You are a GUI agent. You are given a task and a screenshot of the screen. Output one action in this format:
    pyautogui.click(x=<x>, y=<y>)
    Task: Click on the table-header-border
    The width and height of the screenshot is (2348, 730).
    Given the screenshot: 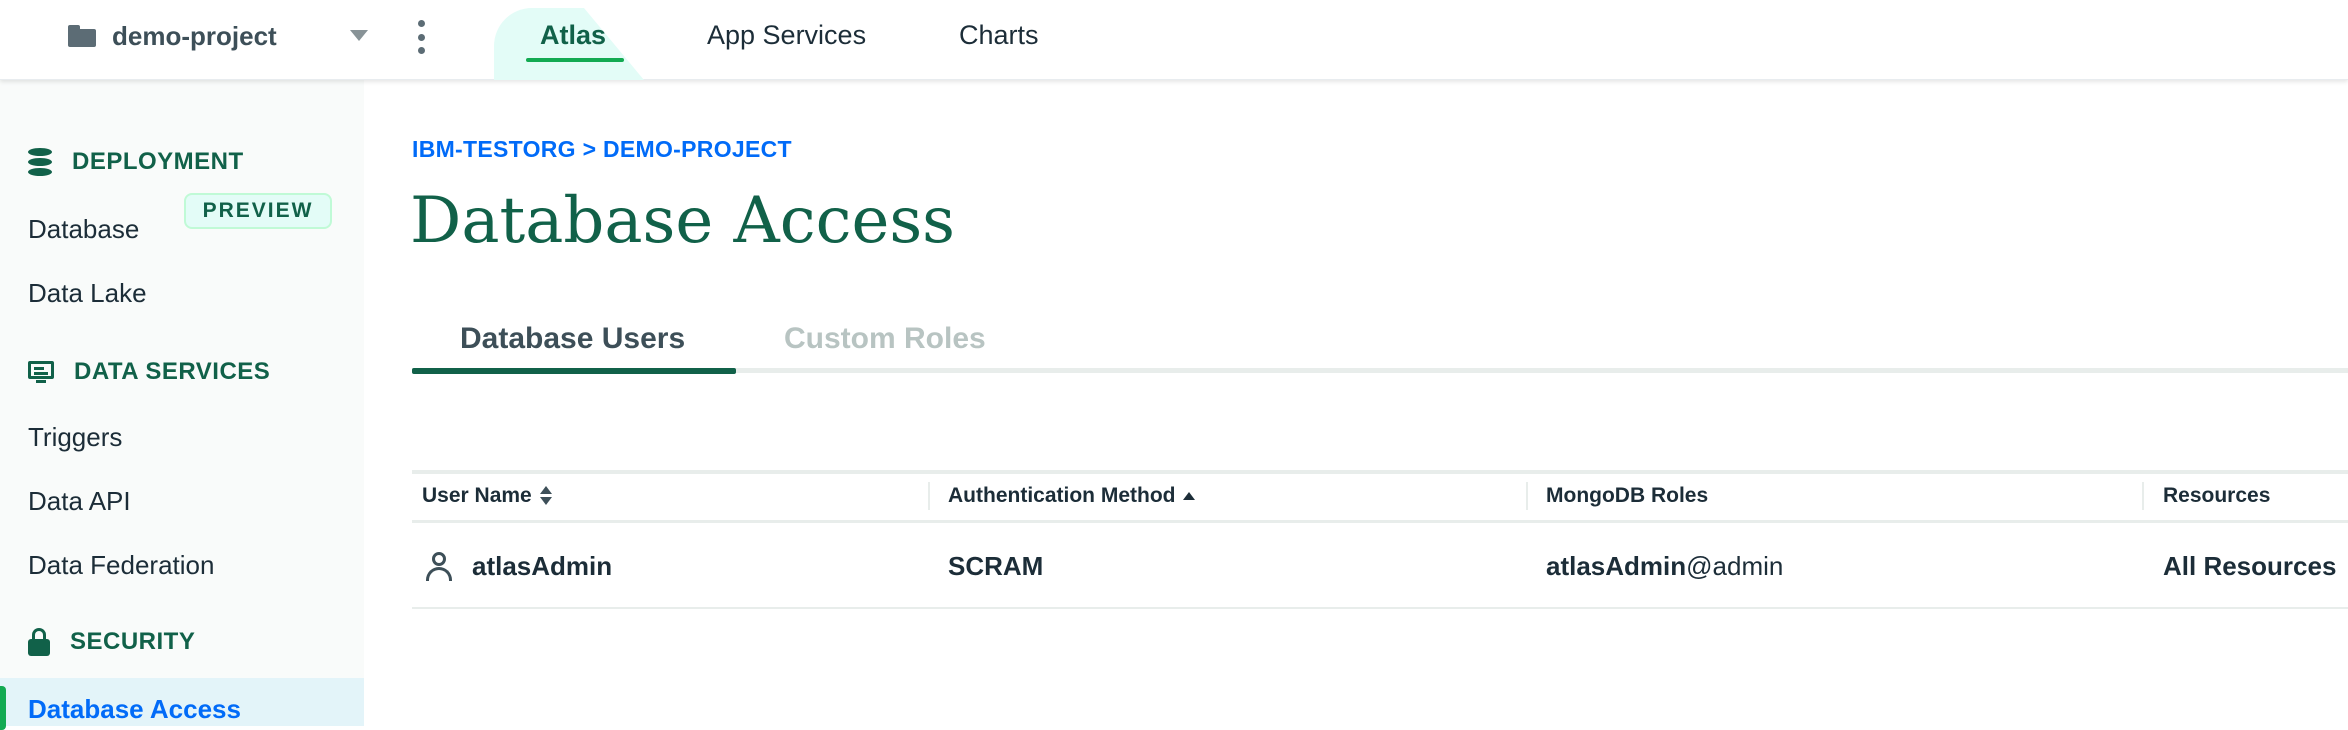 What is the action you would take?
    pyautogui.click(x=1380, y=521)
    